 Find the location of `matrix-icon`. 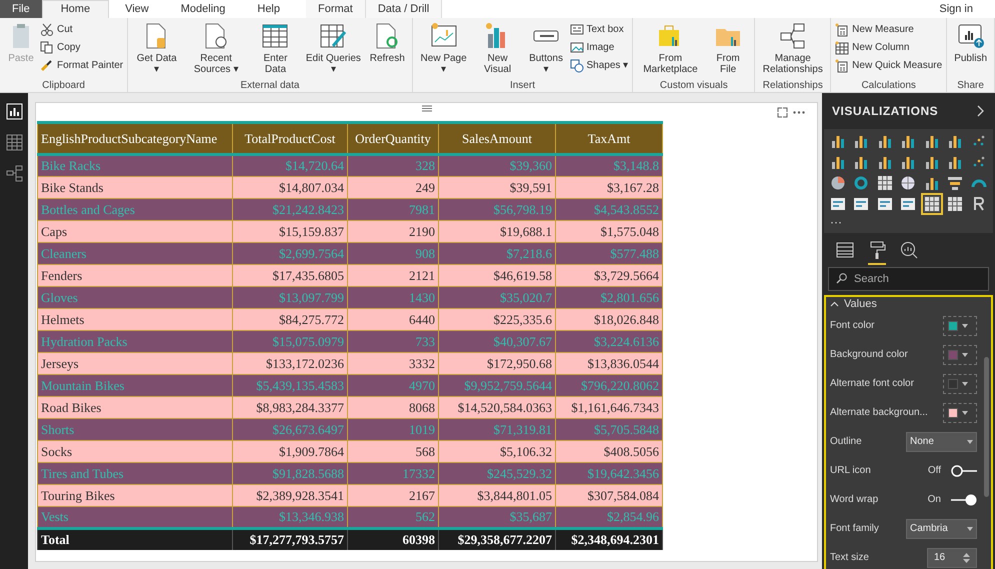

matrix-icon is located at coordinates (955, 204).